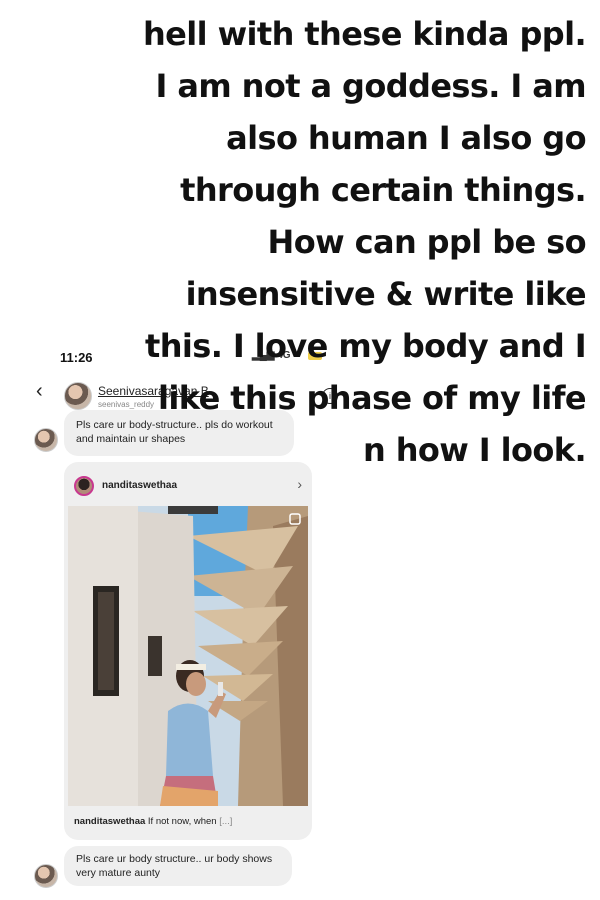  I want to click on caption-line: also human I also go, so click(406, 138).